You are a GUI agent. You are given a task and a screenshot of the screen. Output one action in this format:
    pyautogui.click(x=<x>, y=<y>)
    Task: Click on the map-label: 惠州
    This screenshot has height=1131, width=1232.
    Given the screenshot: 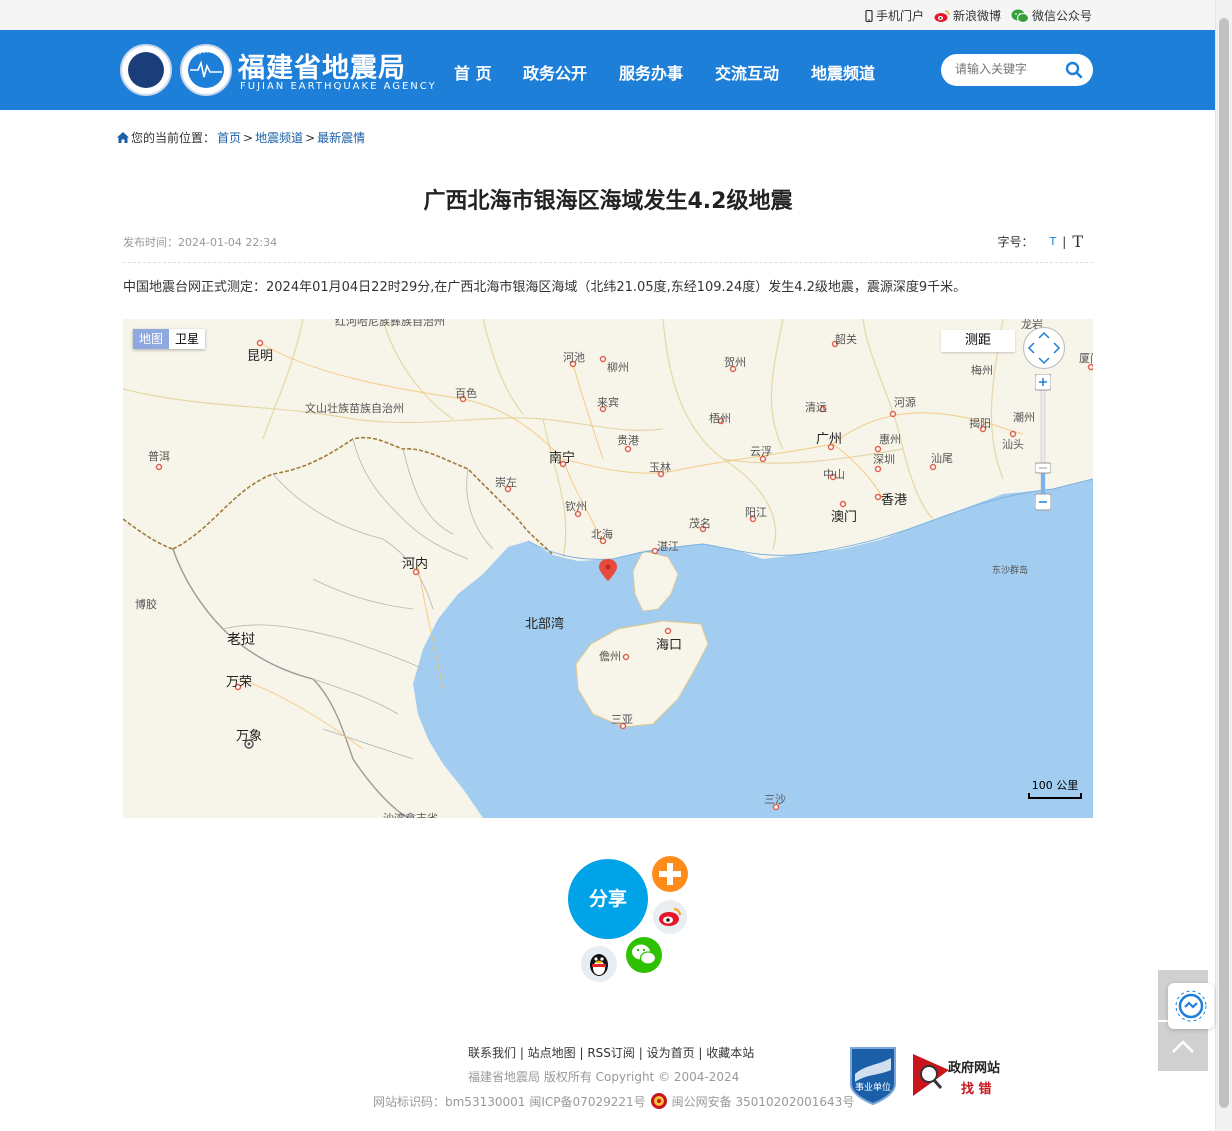 What is the action you would take?
    pyautogui.click(x=890, y=439)
    